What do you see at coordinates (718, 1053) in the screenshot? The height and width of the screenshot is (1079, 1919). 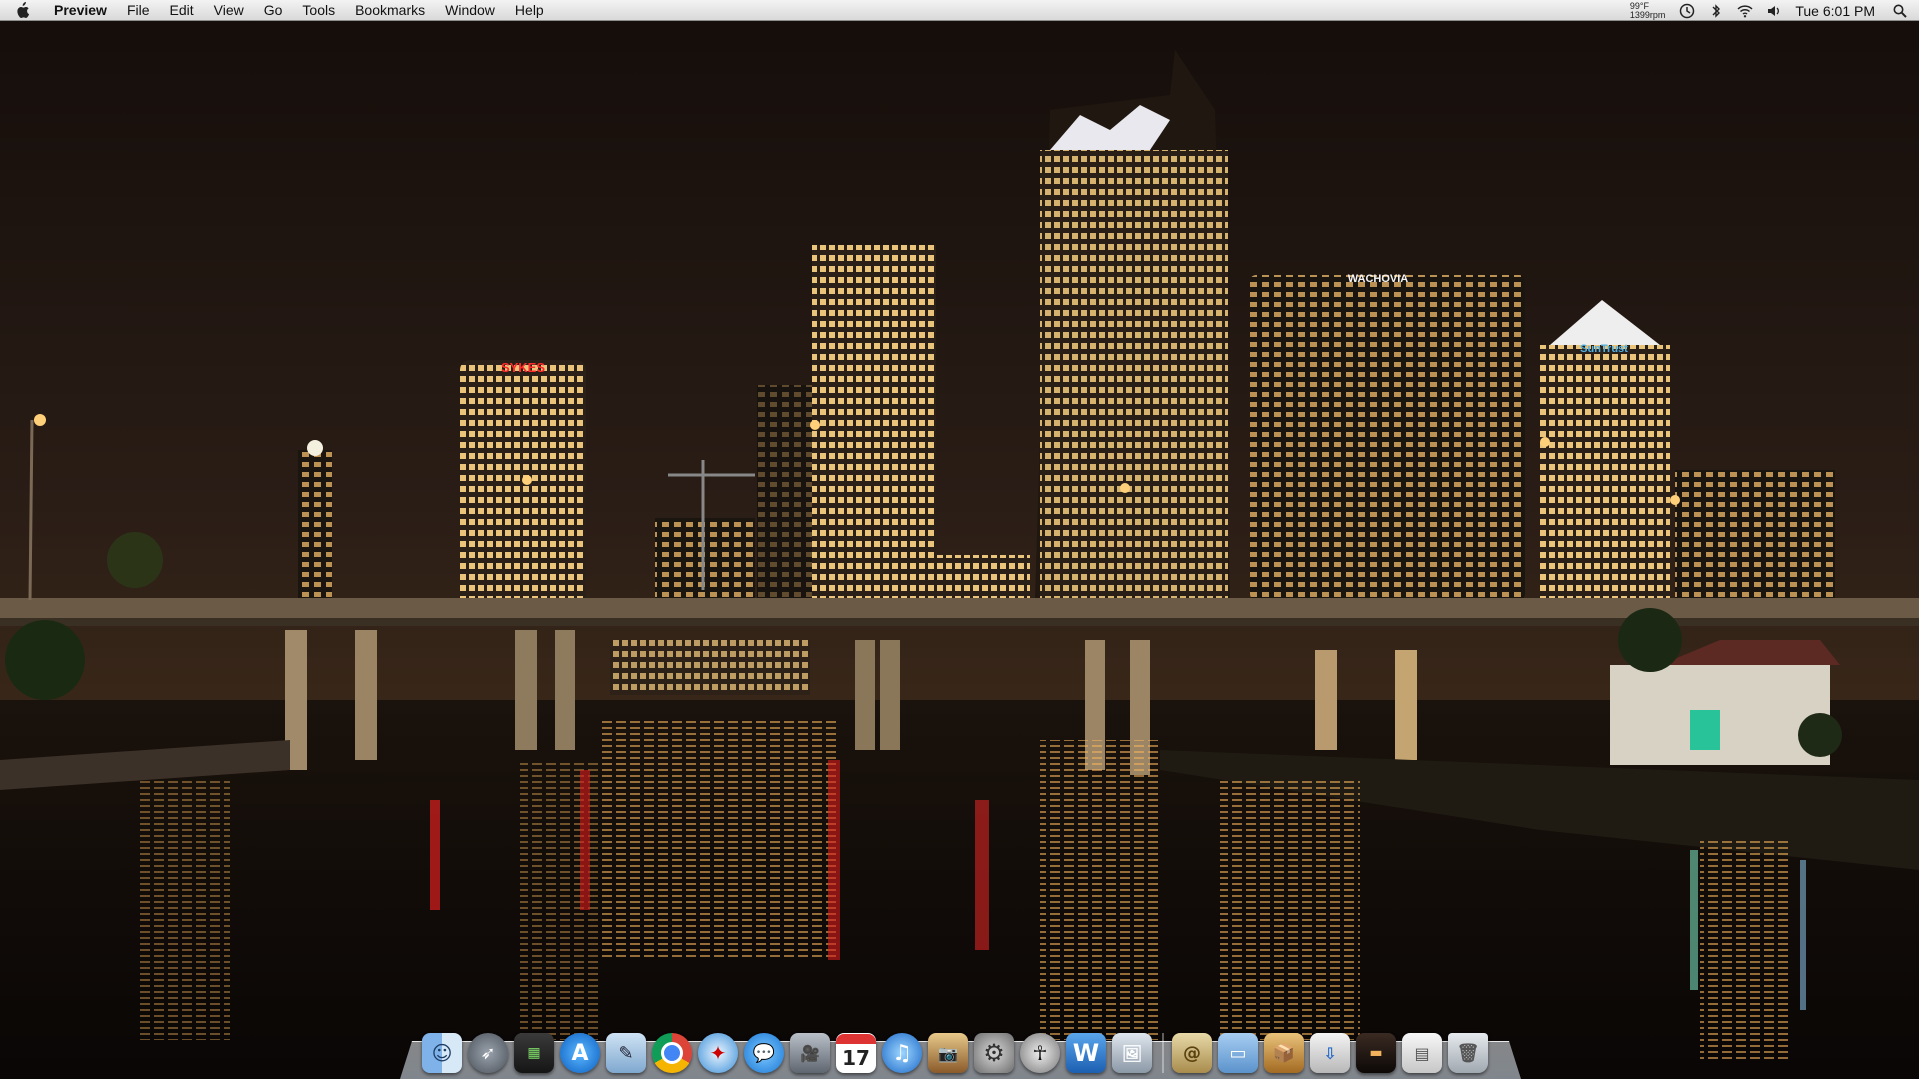 I see `safari-icon: ✦` at bounding box center [718, 1053].